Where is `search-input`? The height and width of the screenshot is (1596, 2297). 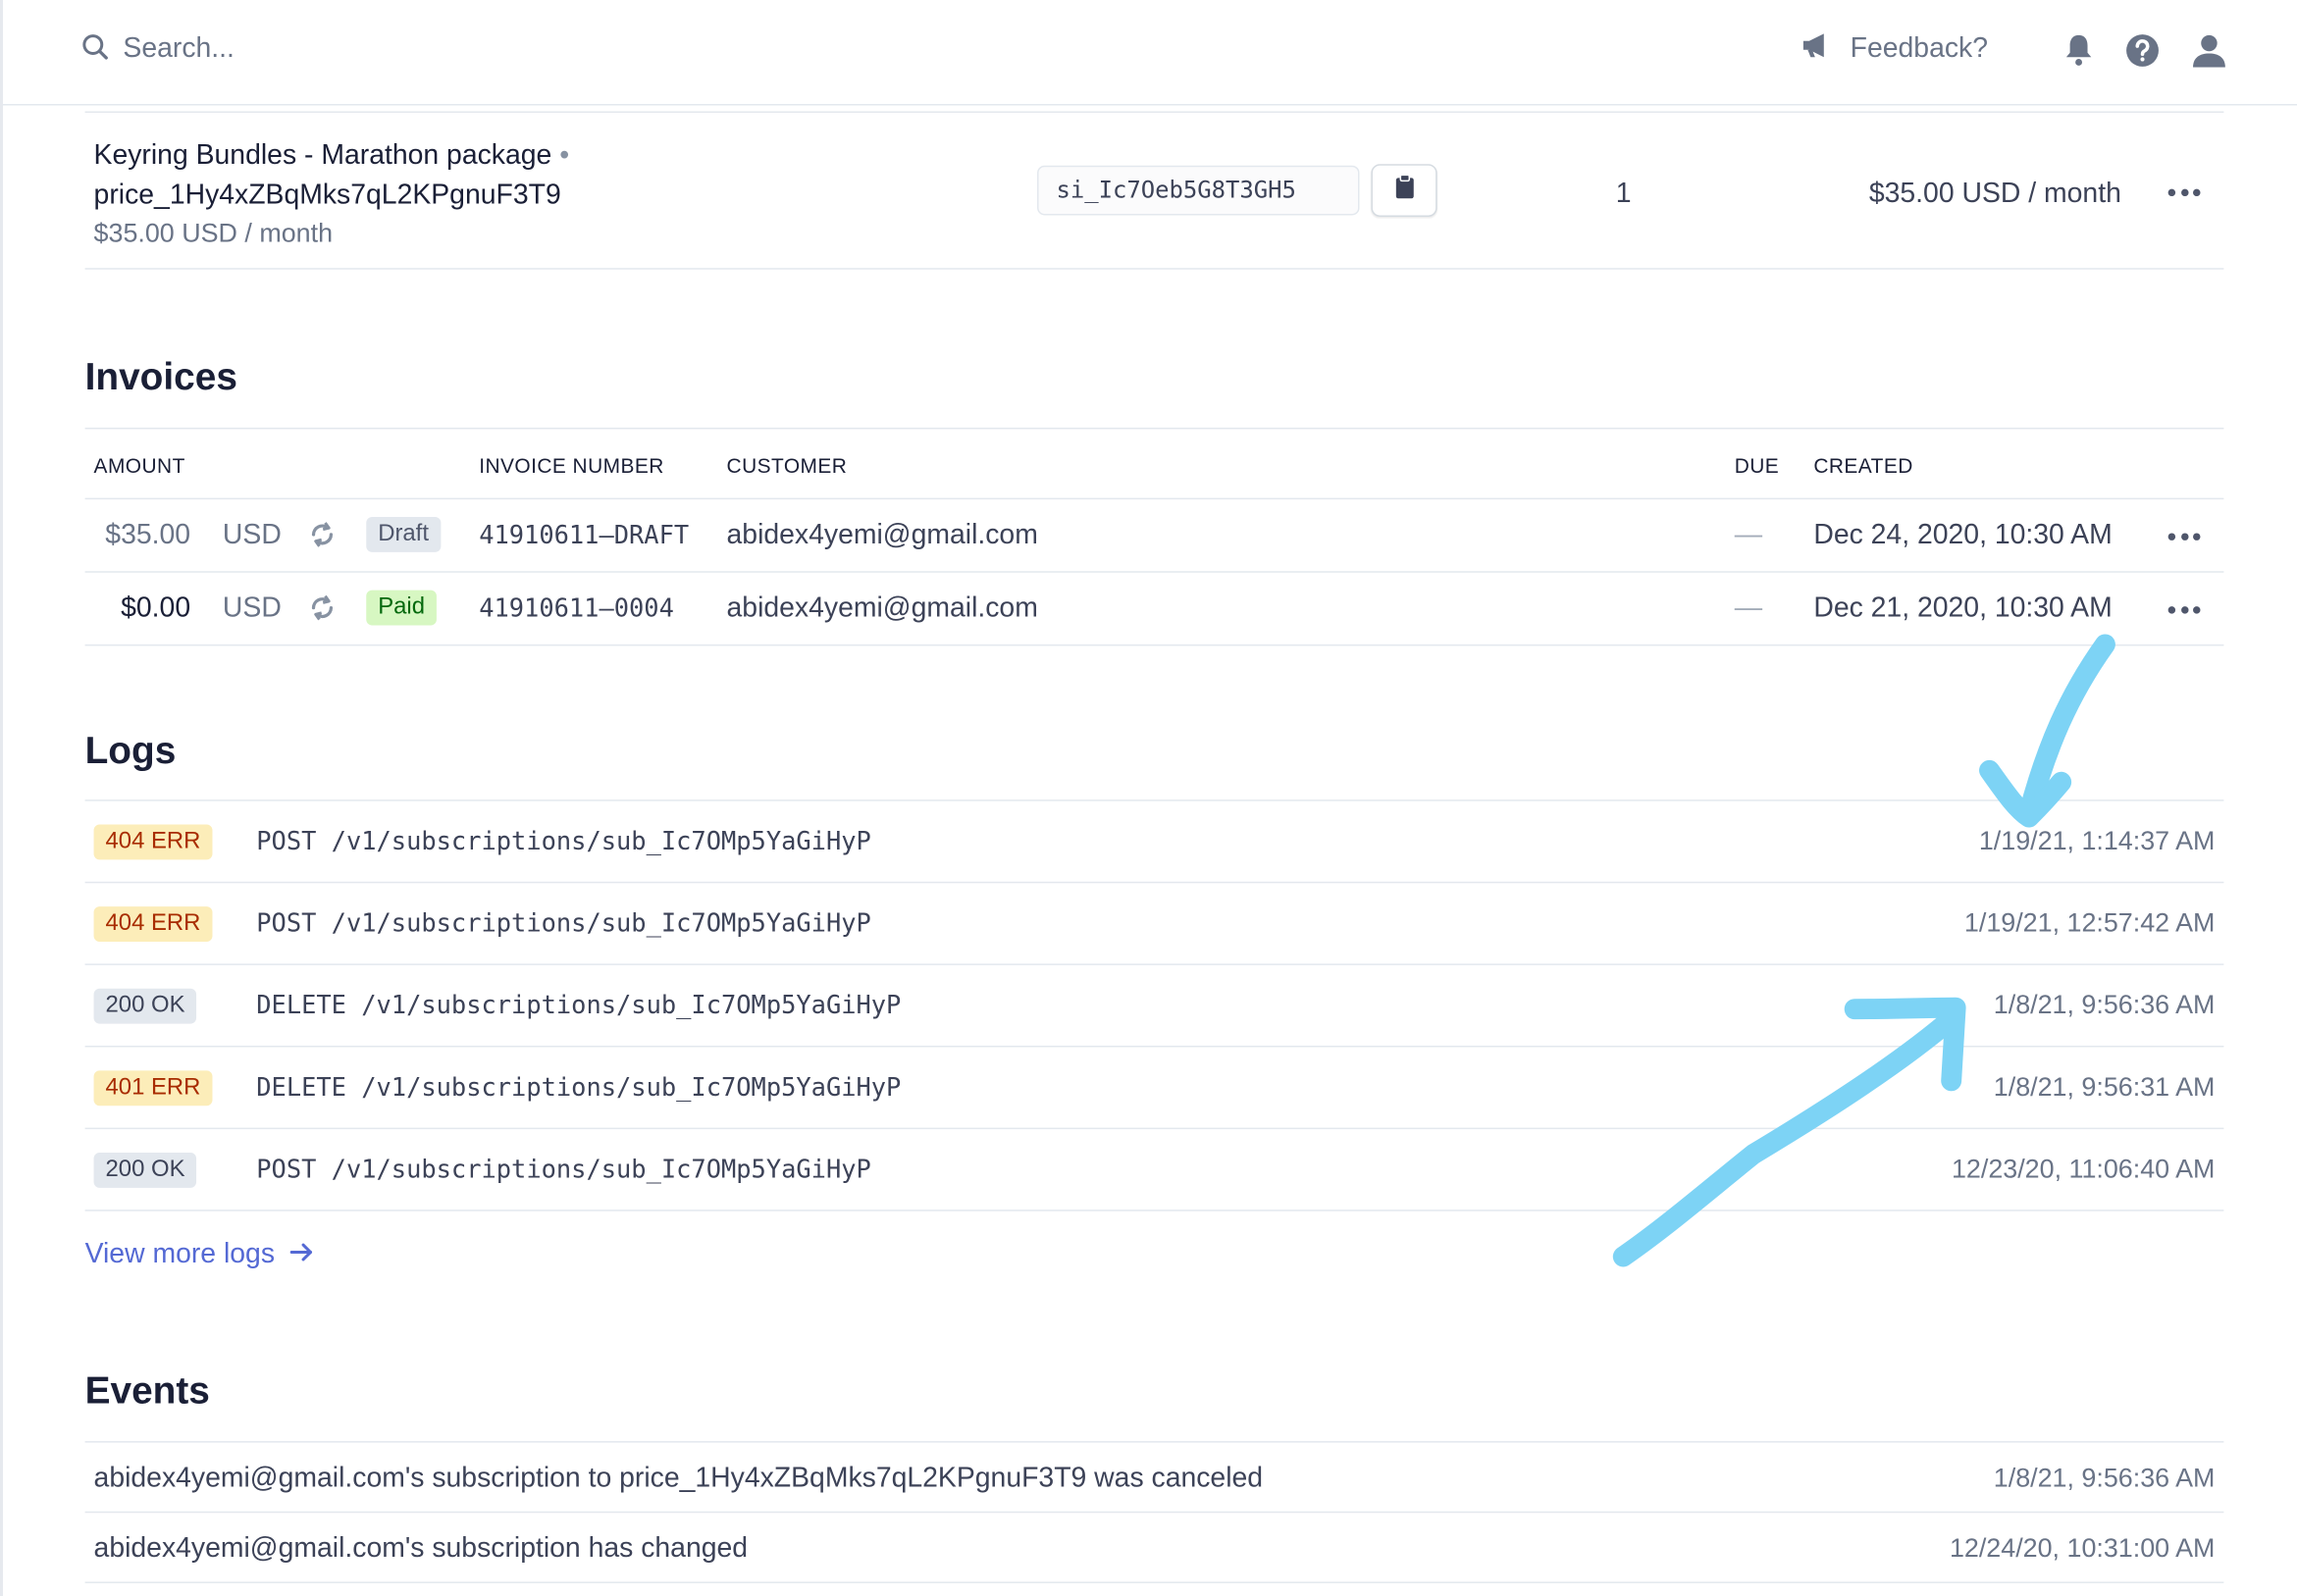
search-input is located at coordinates (343, 50).